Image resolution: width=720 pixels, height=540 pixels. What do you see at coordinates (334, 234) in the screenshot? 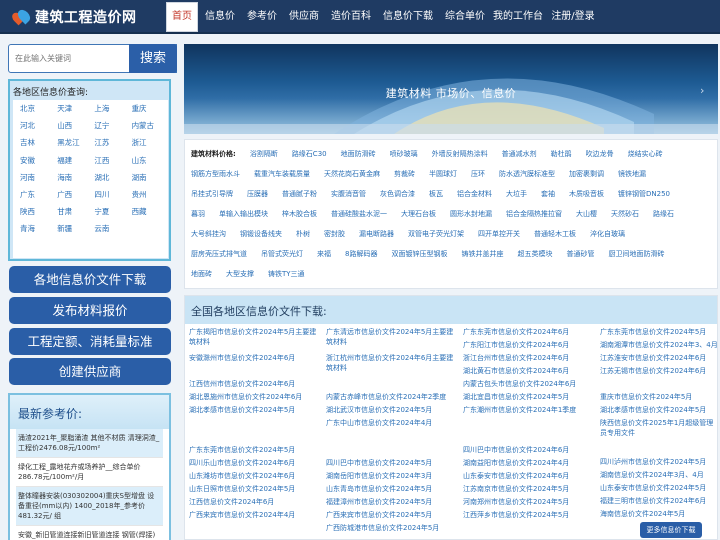
I see `material-link: 密封胶` at bounding box center [334, 234].